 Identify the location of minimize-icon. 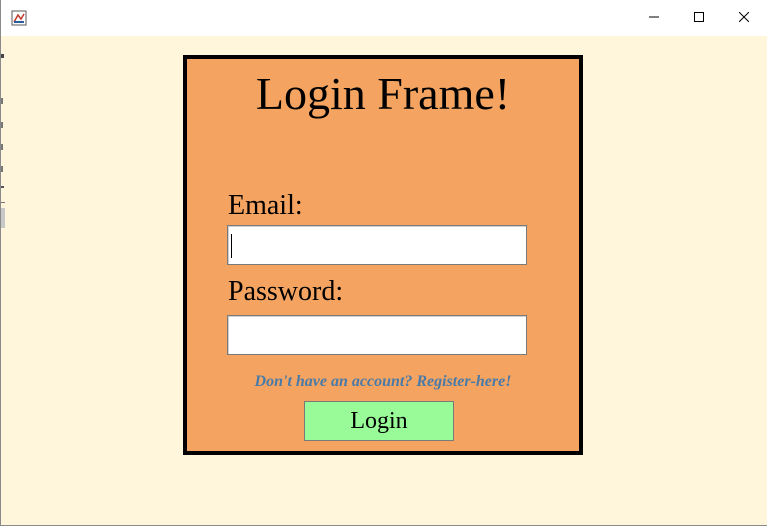
(654, 18).